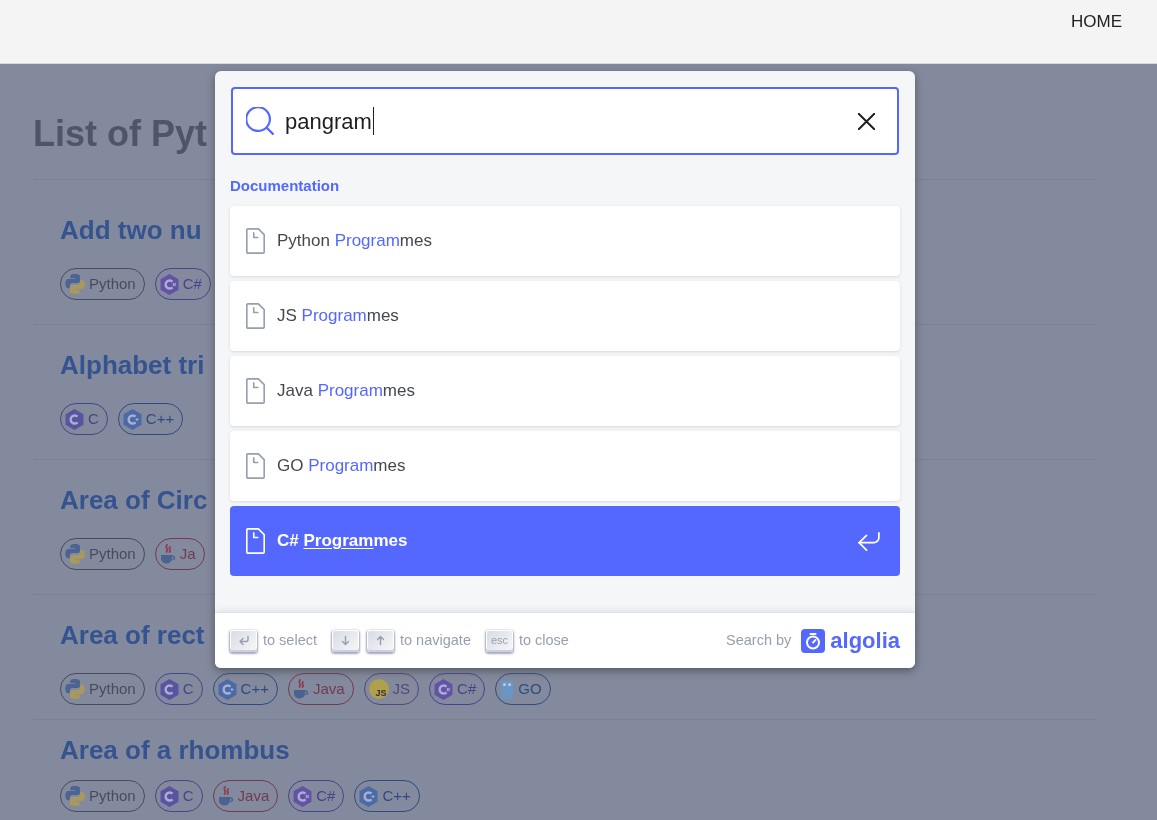  I want to click on shortcut-hint: to close, so click(543, 640).